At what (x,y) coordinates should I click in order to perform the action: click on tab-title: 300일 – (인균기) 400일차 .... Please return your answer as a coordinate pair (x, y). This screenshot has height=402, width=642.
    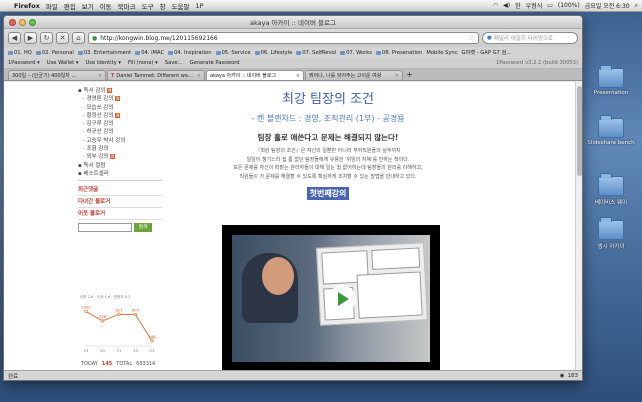
    Looking at the image, I should click on (44, 76).